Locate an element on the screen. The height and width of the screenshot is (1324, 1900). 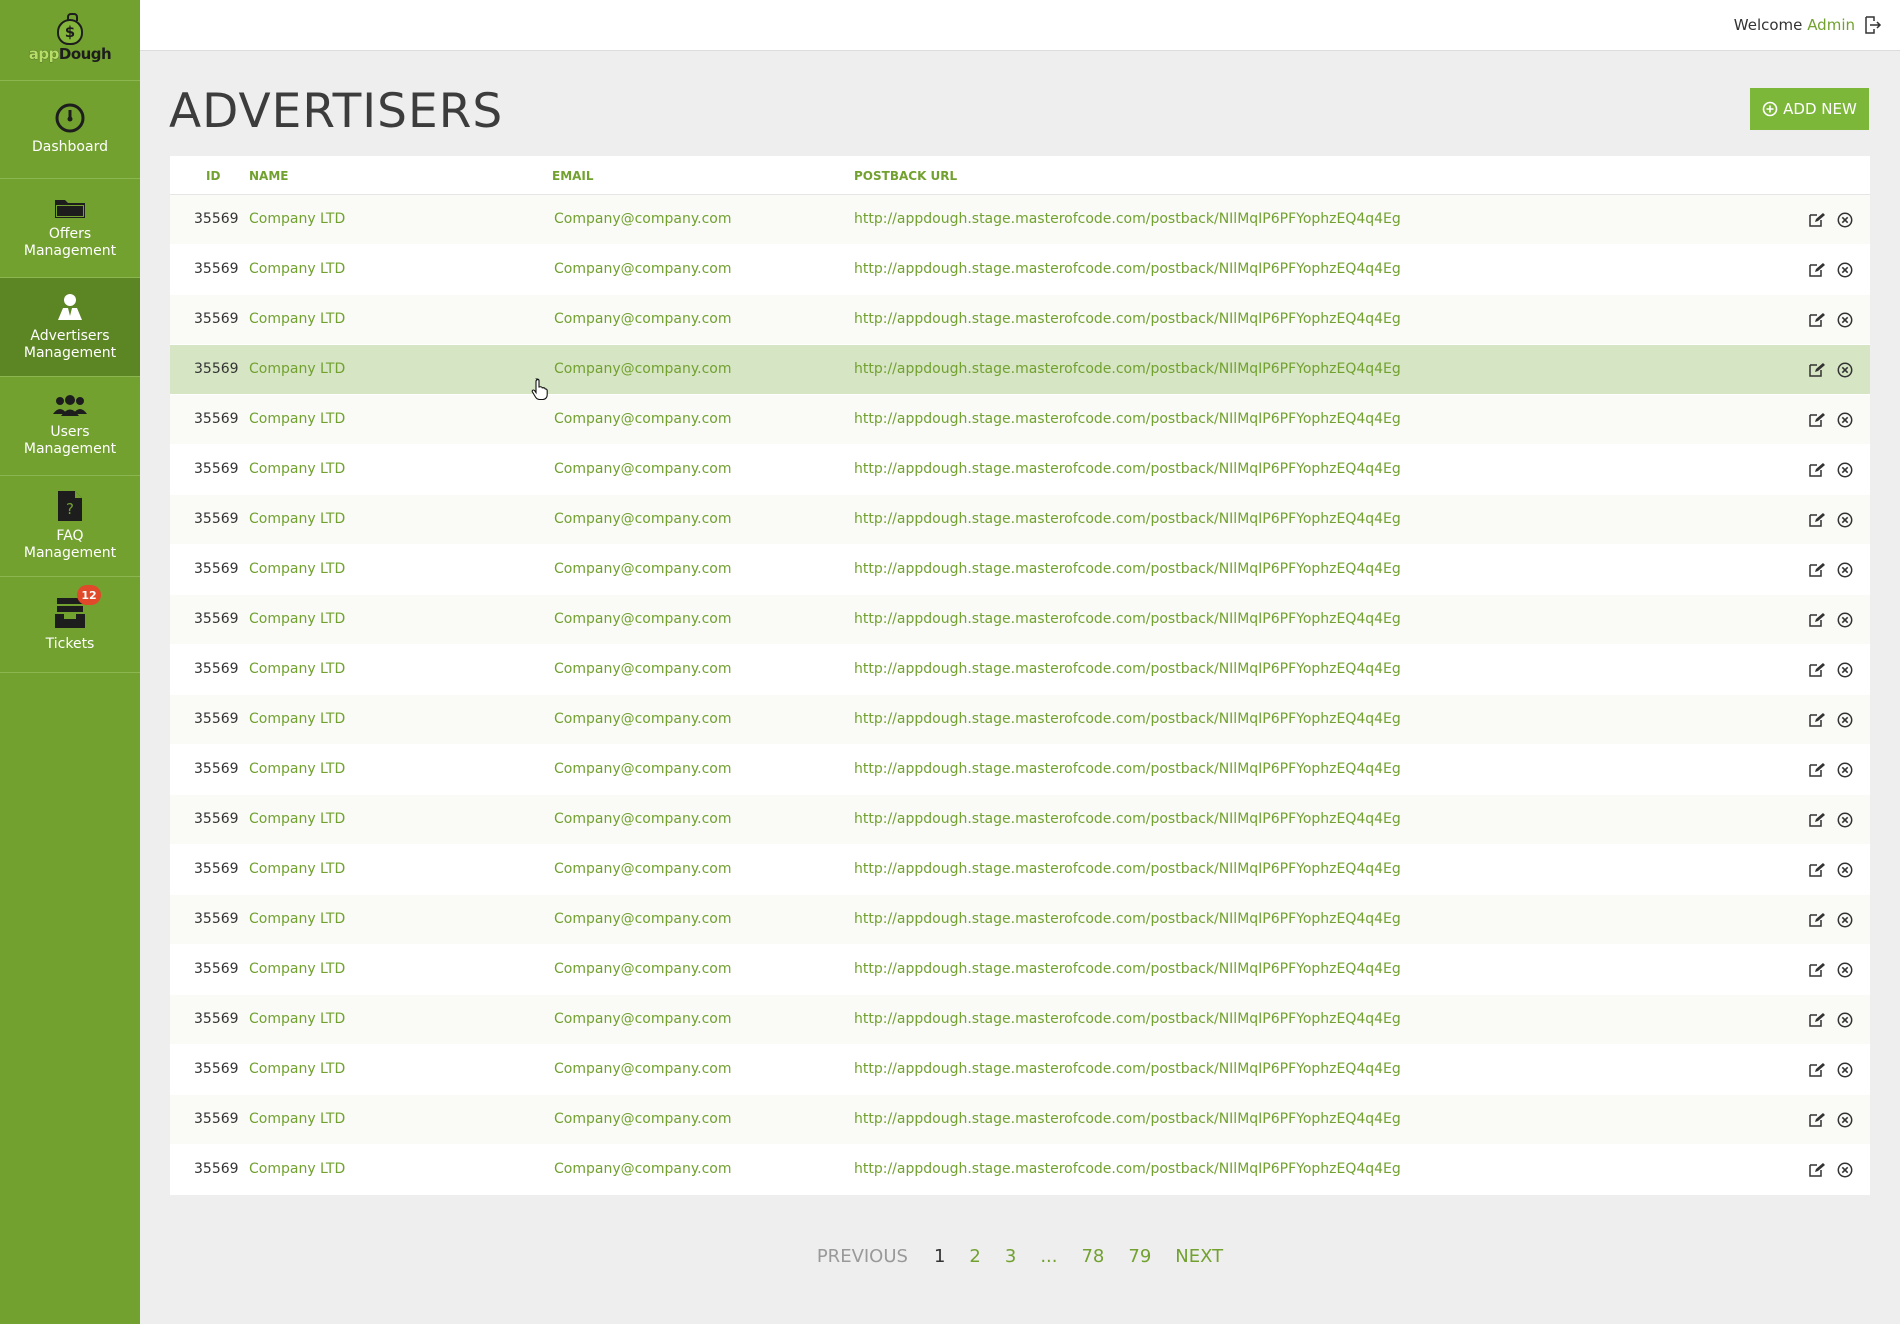
sidebar-item-faq: ? FAQ Management is located at coordinates (70, 526).